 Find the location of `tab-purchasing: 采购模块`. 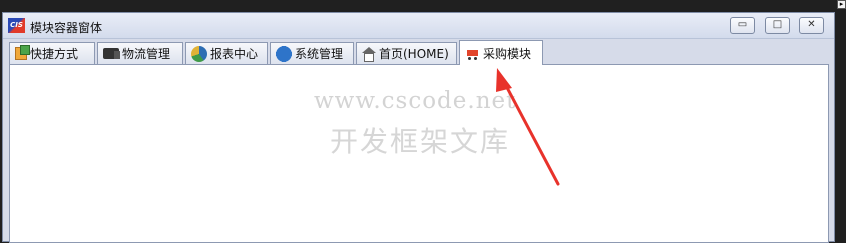

tab-purchasing: 采购模块 is located at coordinates (501, 52).